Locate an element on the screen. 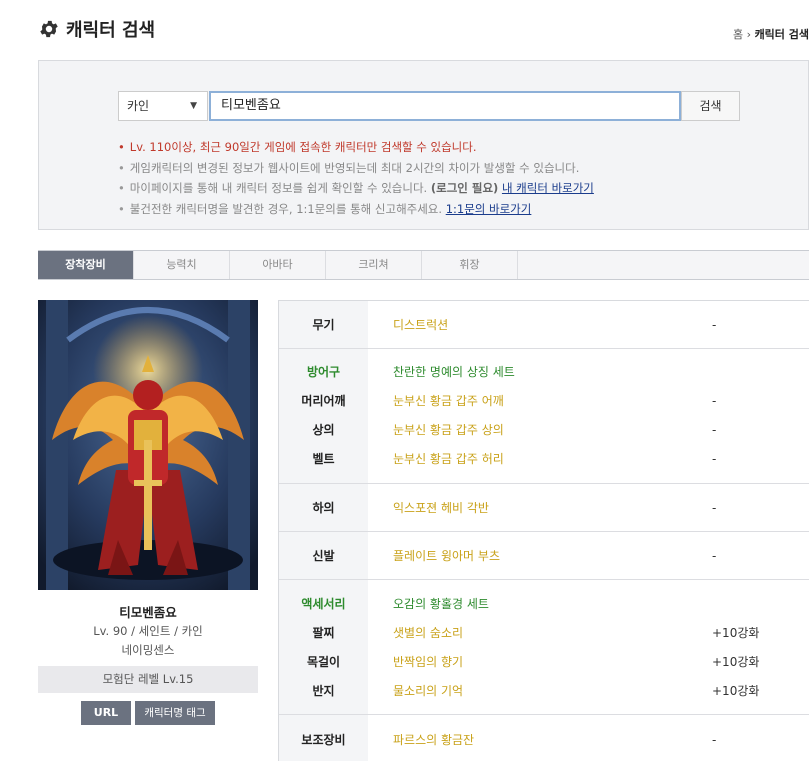 The width and height of the screenshot is (809, 761). slot-label: 벨트 is located at coordinates (323, 459).